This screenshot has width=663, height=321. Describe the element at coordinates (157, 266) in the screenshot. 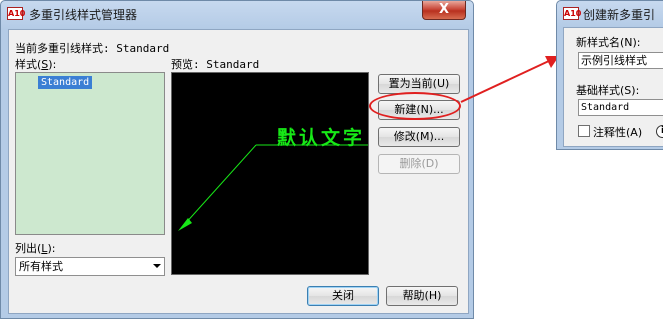

I see `chevron-down-icon` at that location.